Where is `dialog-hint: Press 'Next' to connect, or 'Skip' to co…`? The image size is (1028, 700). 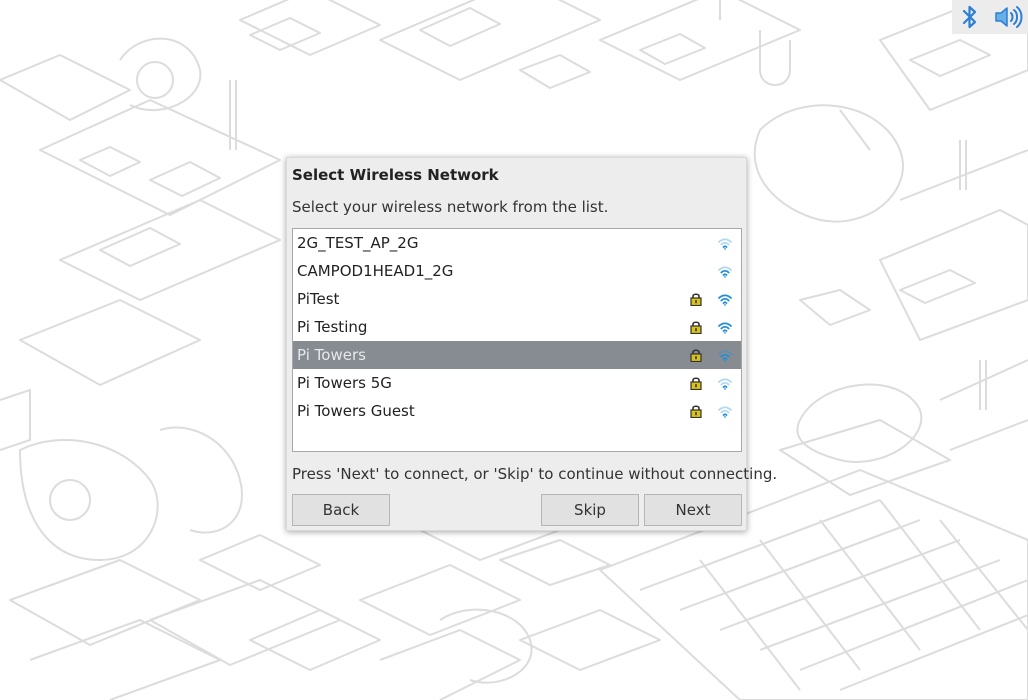
dialog-hint: Press 'Next' to connect, or 'Skip' to co… is located at coordinates (535, 474).